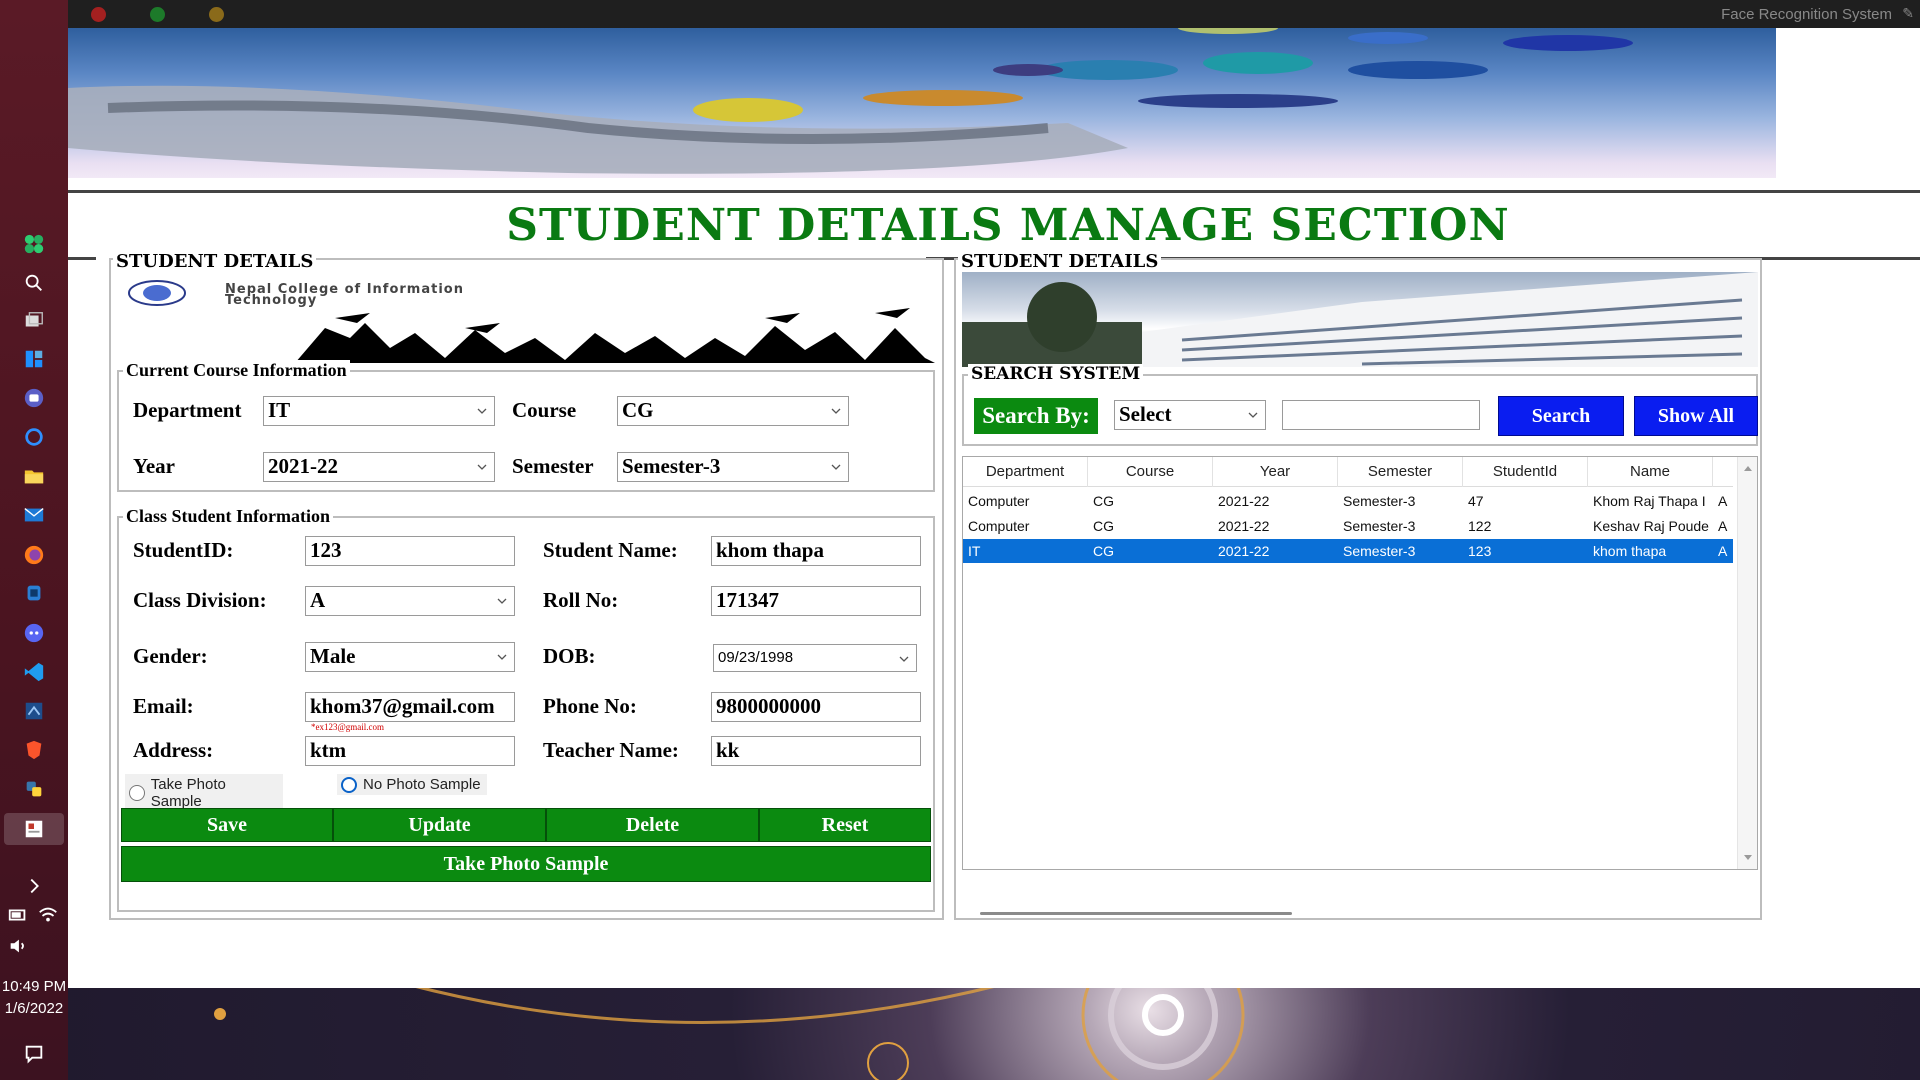 The image size is (1920, 1080). I want to click on course-value: CG, so click(638, 410).